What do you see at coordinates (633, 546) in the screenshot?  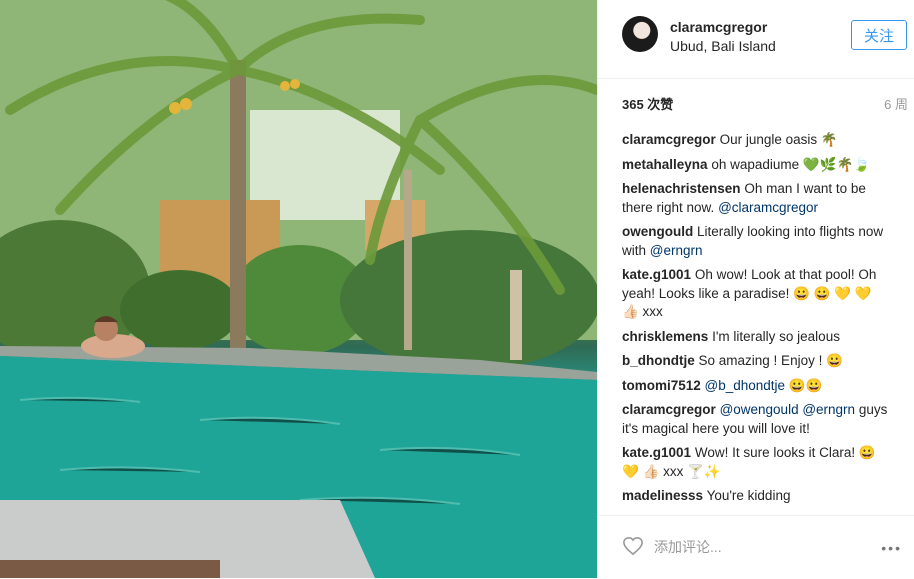 I see `heart-icon` at bounding box center [633, 546].